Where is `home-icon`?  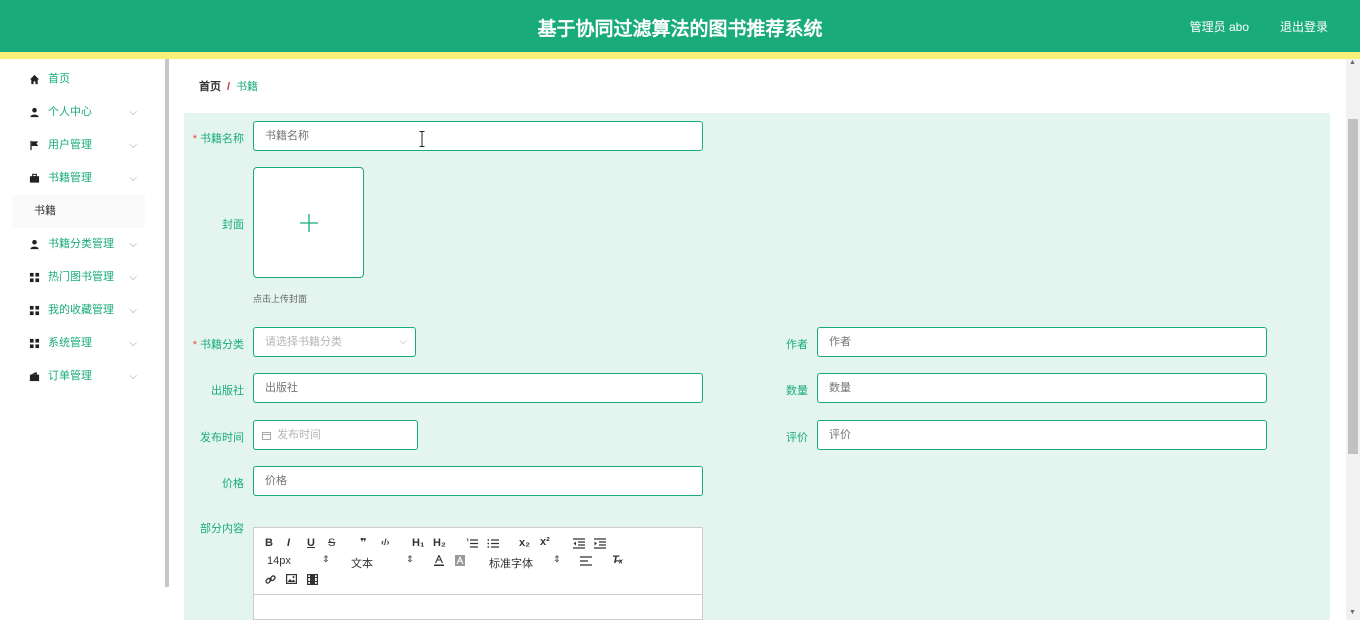
home-icon is located at coordinates (34, 79).